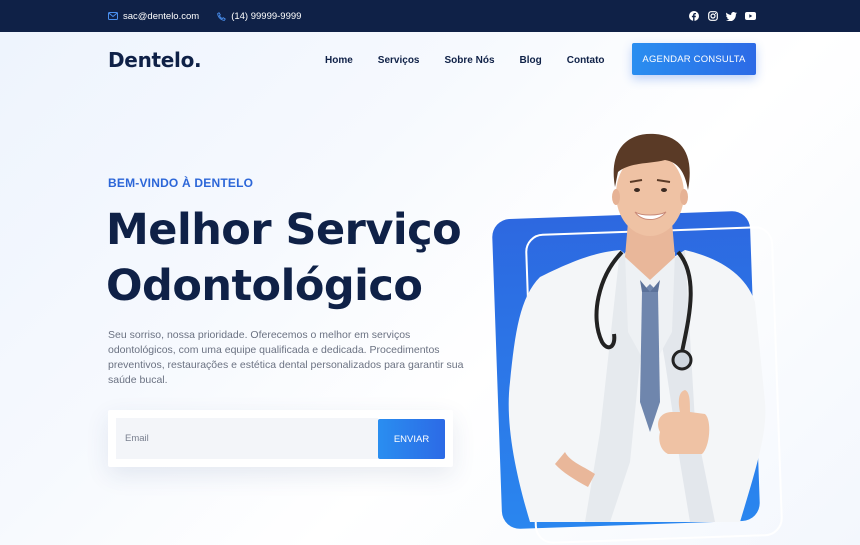 The width and height of the screenshot is (860, 545). I want to click on hero-title: Melhor Serviço Odontológico, so click(296, 258).